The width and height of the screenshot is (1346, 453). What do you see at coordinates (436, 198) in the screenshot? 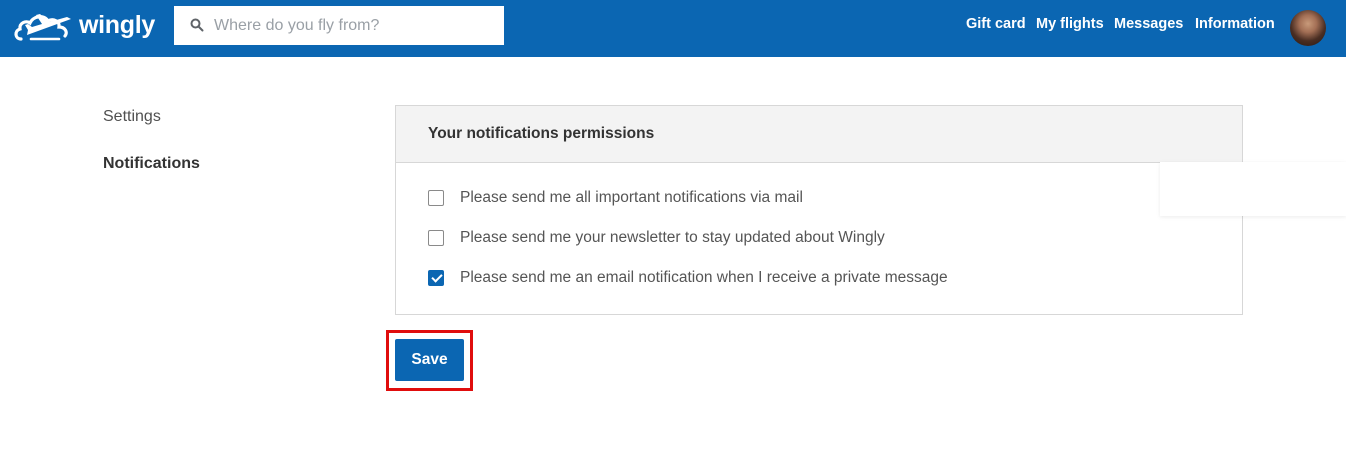
I see `checkbox-mail-notifications` at bounding box center [436, 198].